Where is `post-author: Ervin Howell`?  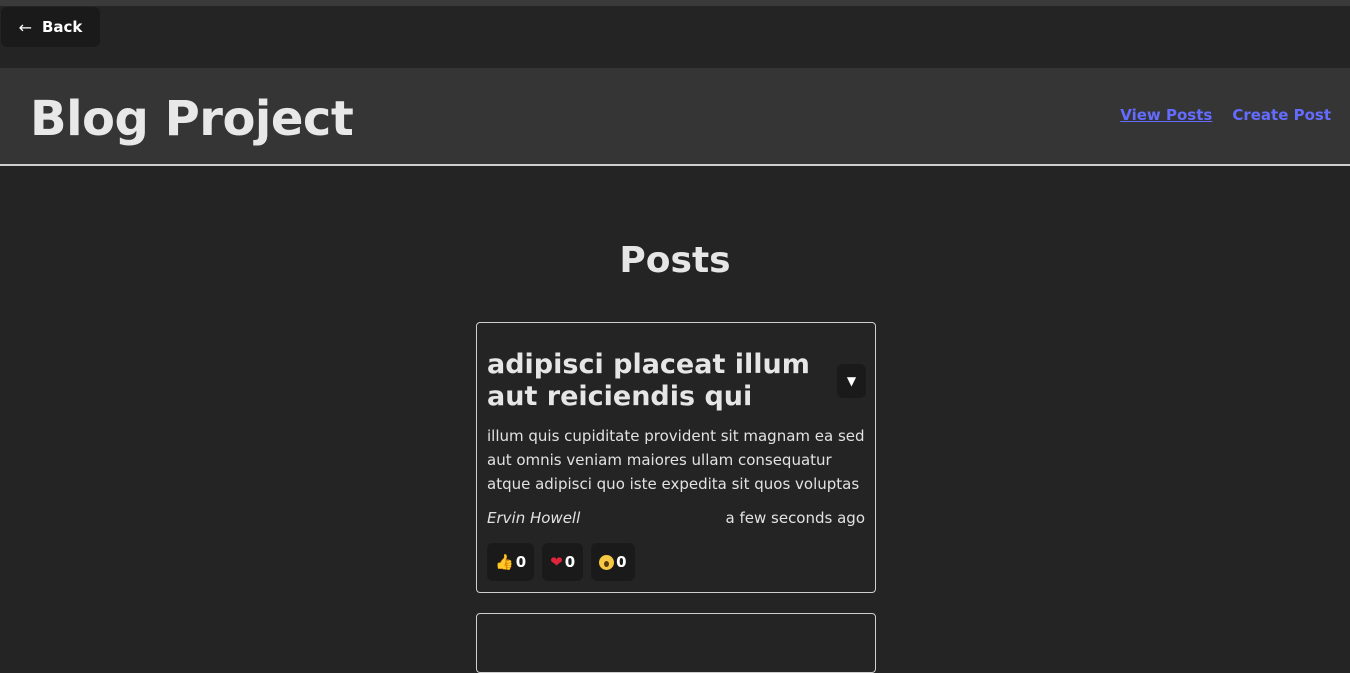 post-author: Ervin Howell is located at coordinates (534, 518).